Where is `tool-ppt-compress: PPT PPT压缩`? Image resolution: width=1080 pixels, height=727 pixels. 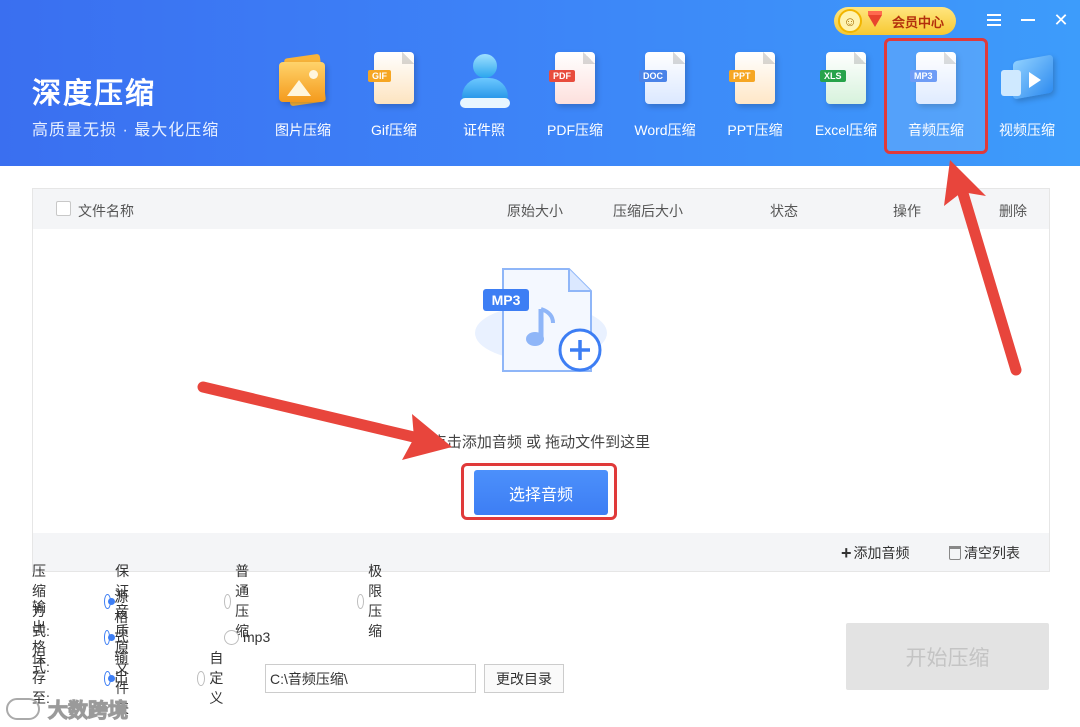 tool-ppt-compress: PPT PPT压缩 is located at coordinates (755, 102).